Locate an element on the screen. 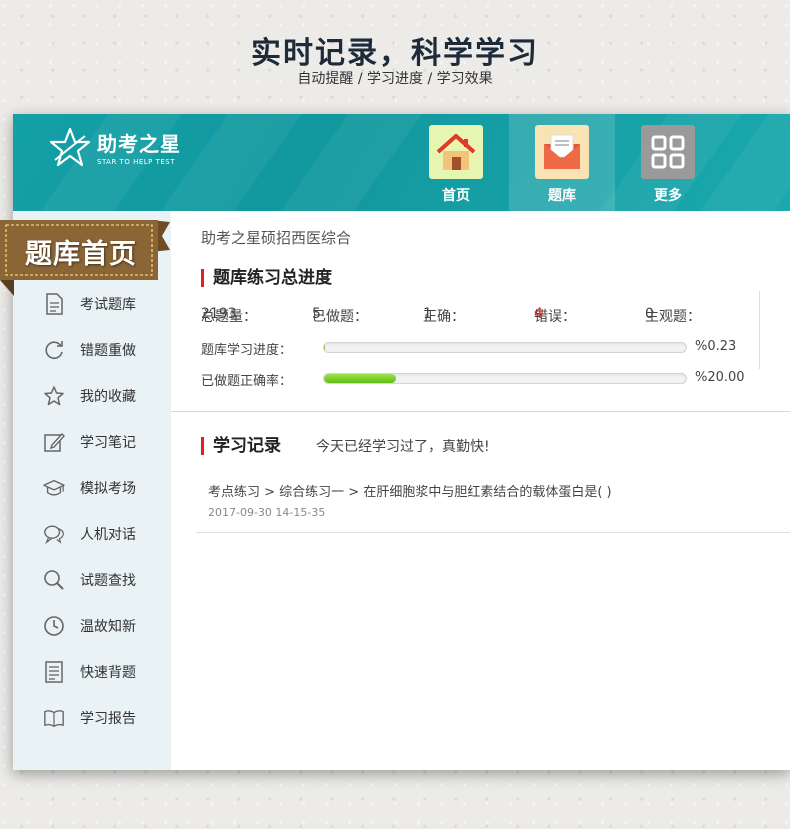 The width and height of the screenshot is (790, 829). document-icon is located at coordinates (54, 304).